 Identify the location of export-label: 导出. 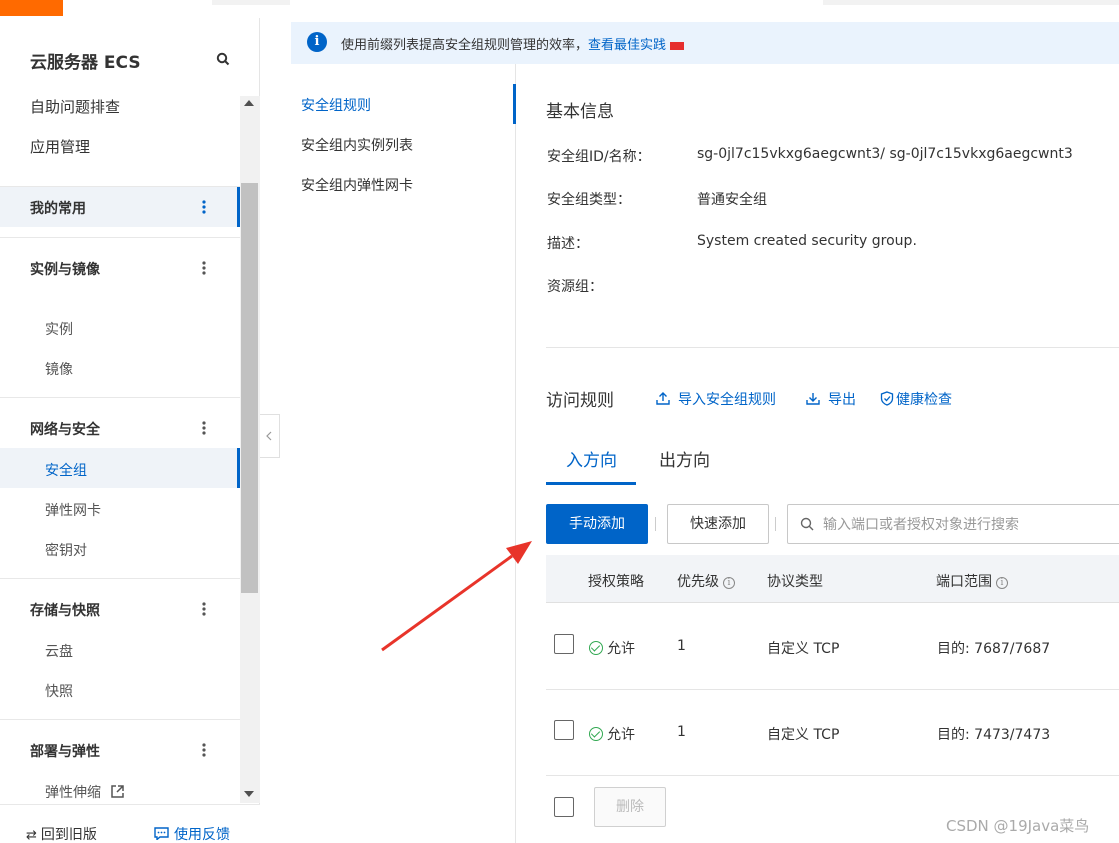
(842, 400).